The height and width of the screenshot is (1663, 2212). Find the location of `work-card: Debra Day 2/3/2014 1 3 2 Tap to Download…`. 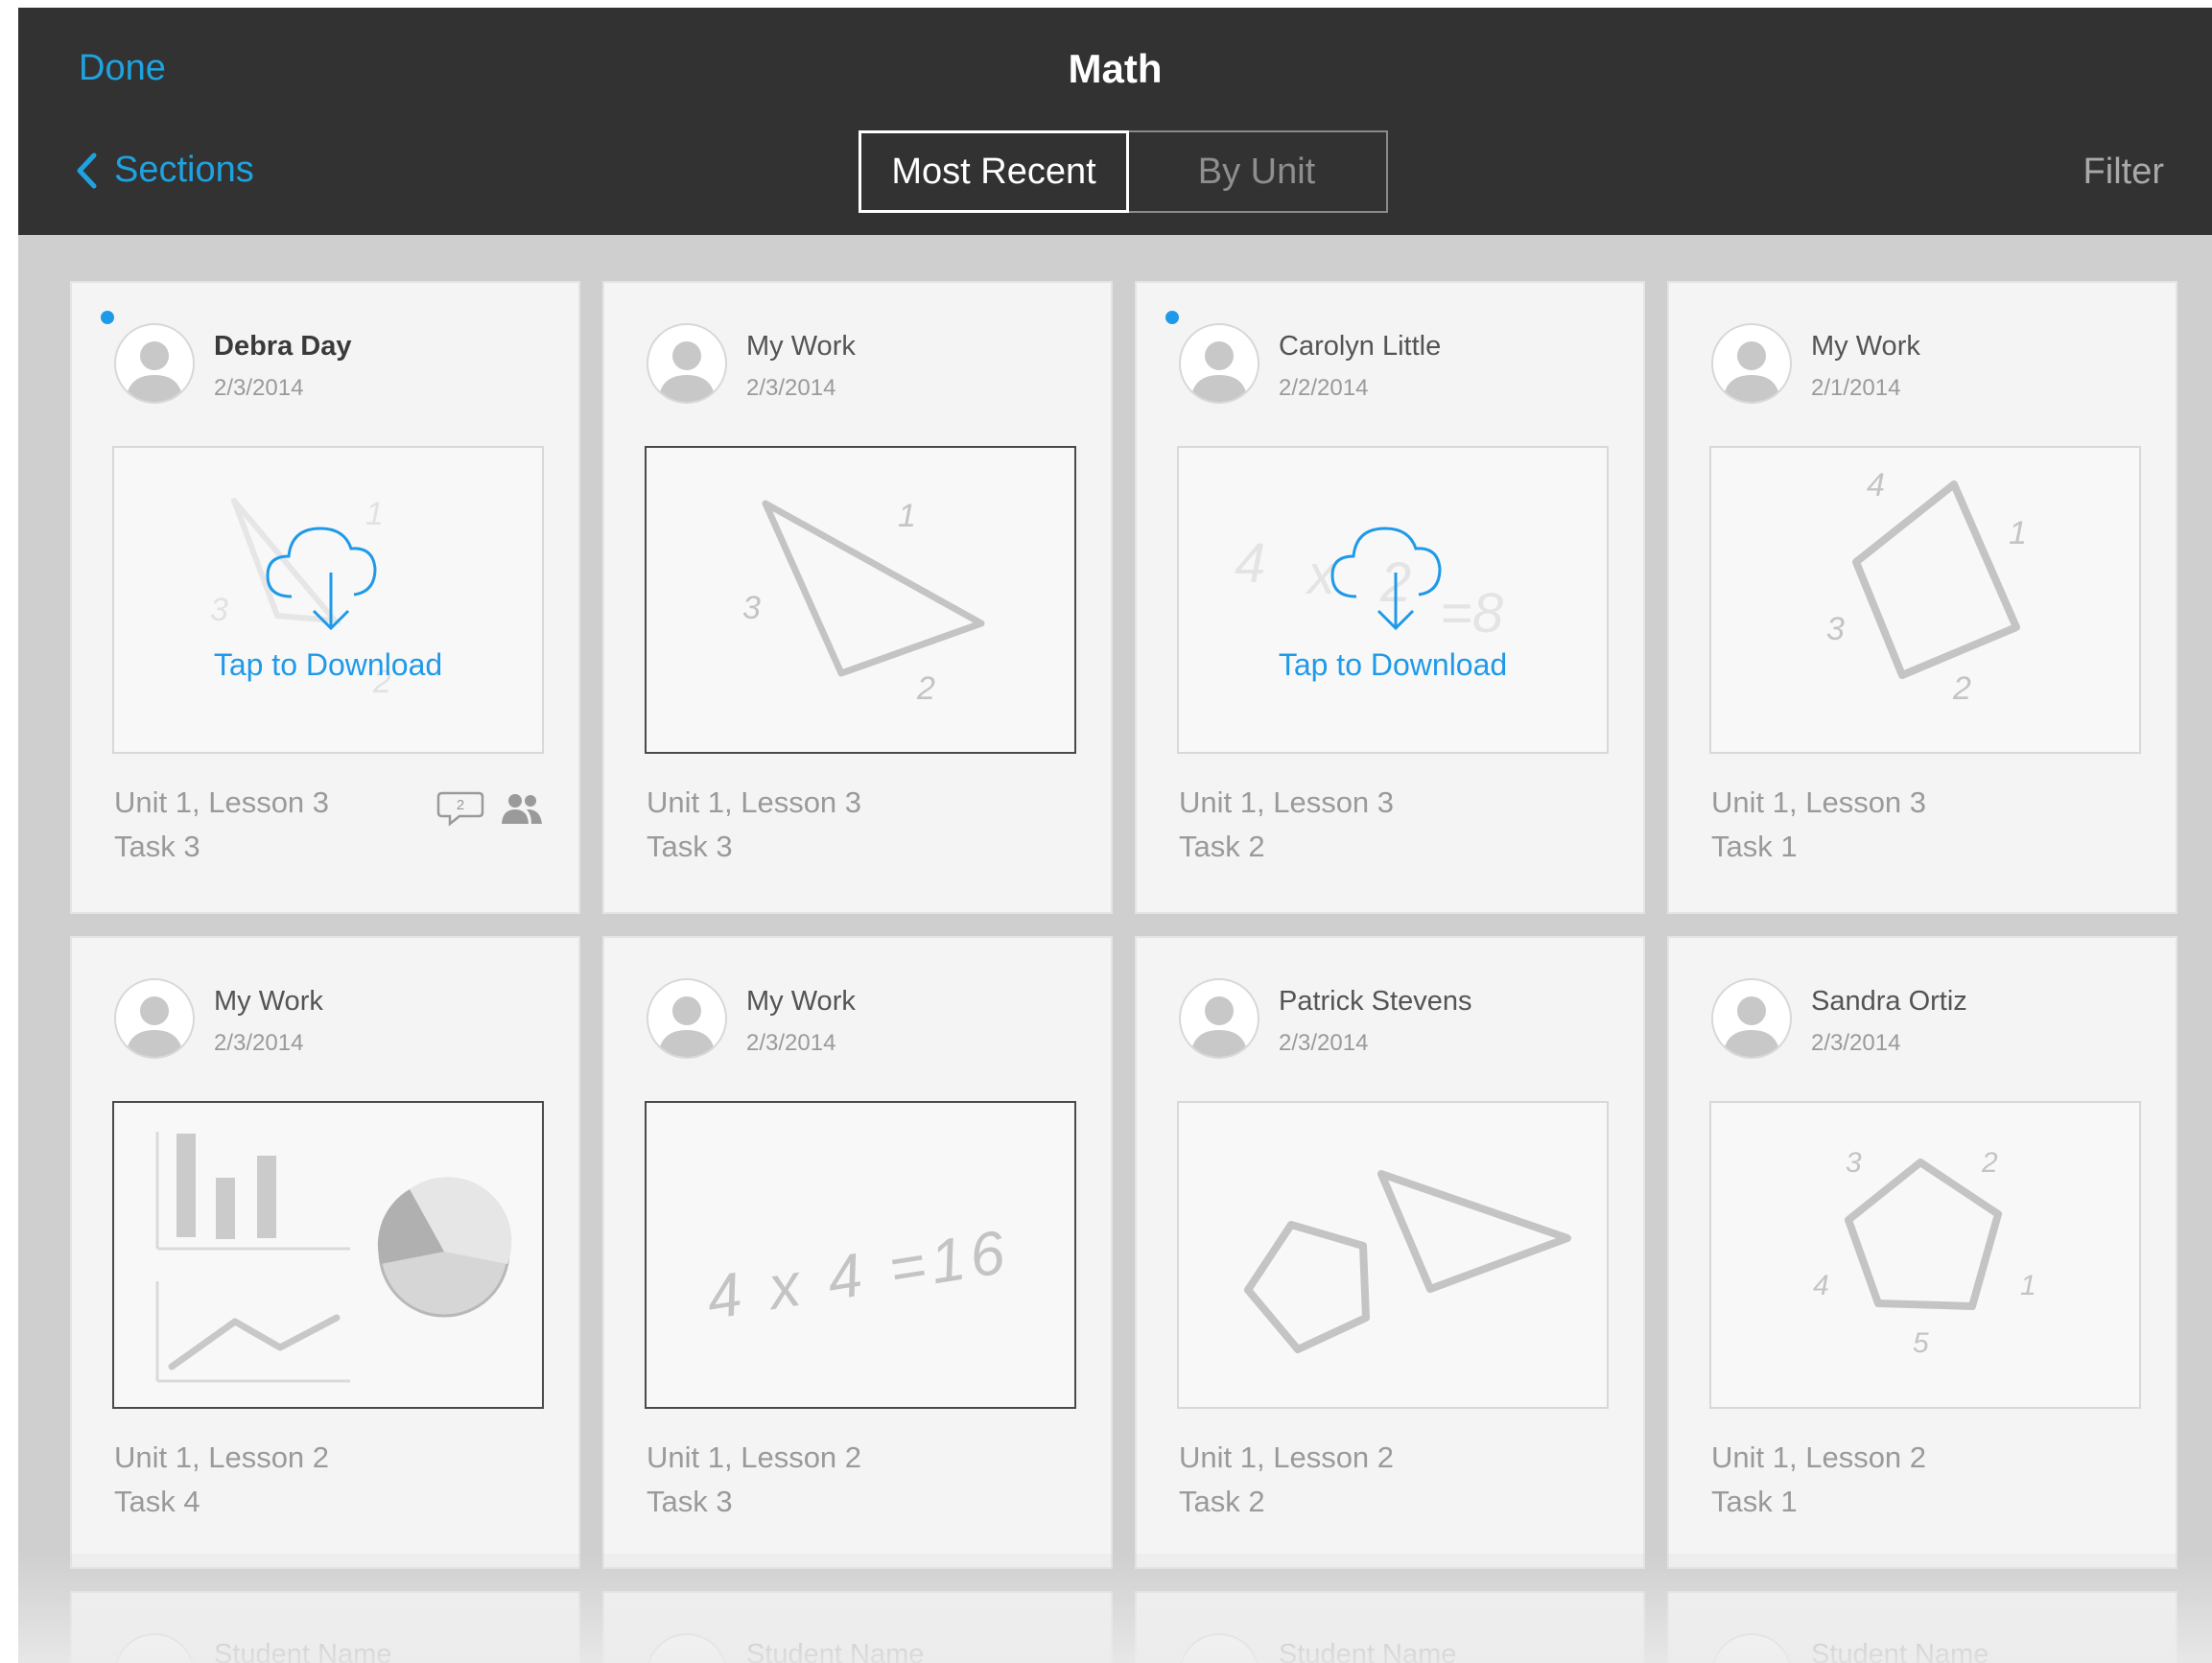

work-card: Debra Day 2/3/2014 1 3 2 Tap to Download… is located at coordinates (325, 597).